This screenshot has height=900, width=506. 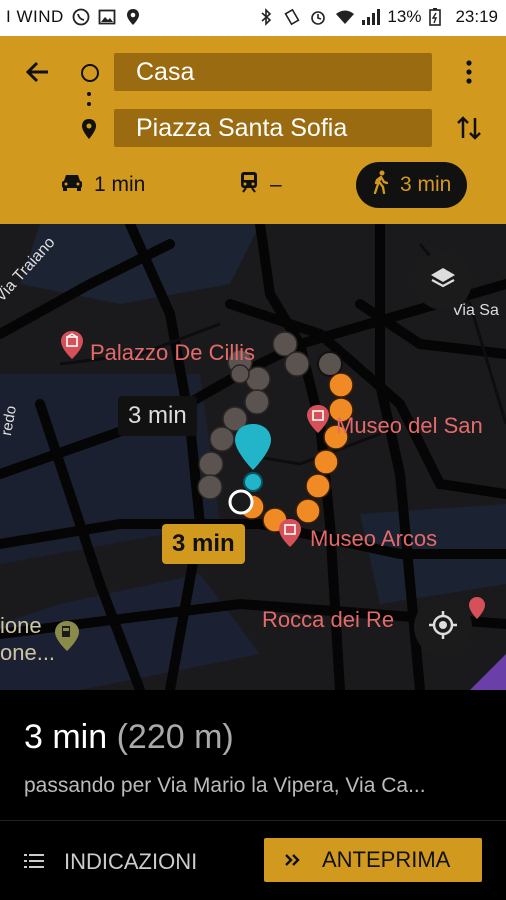 What do you see at coordinates (89, 99) in the screenshot?
I see `route-dots-icon` at bounding box center [89, 99].